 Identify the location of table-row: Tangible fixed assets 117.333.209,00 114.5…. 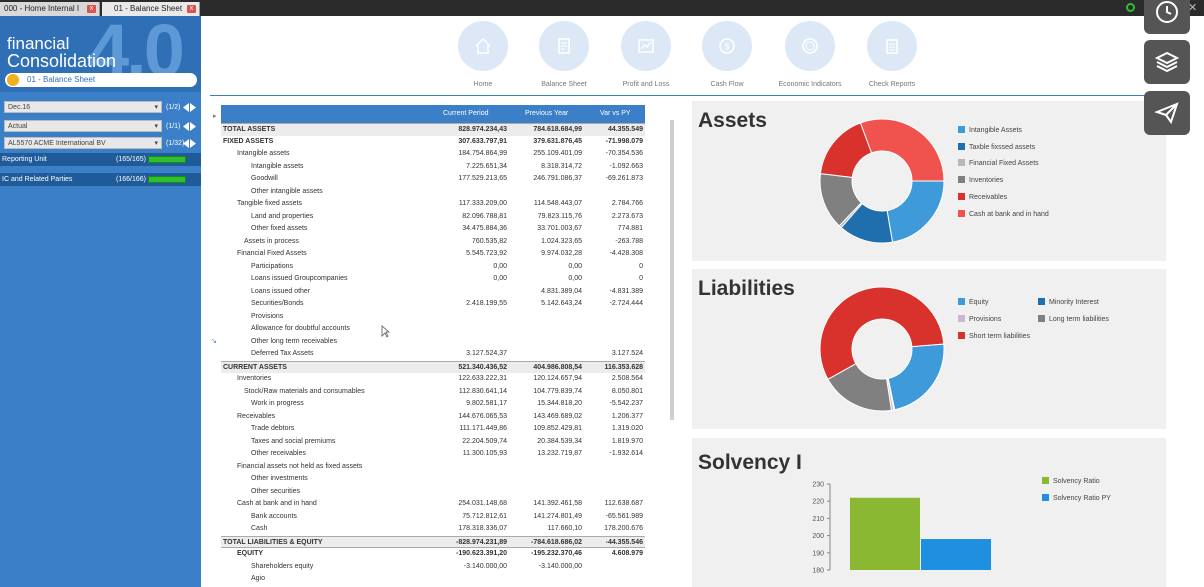
(433, 204).